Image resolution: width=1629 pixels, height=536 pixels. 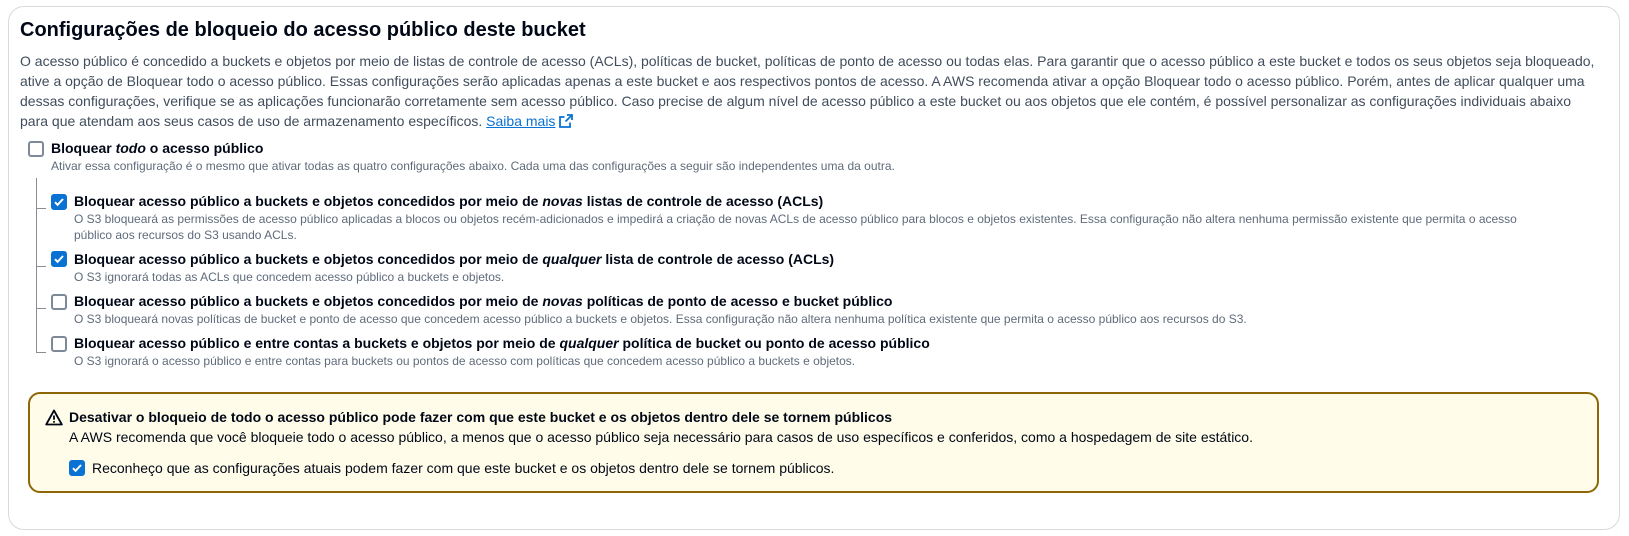 What do you see at coordinates (204, 148) in the screenshot?
I see `label-text: o acesso público` at bounding box center [204, 148].